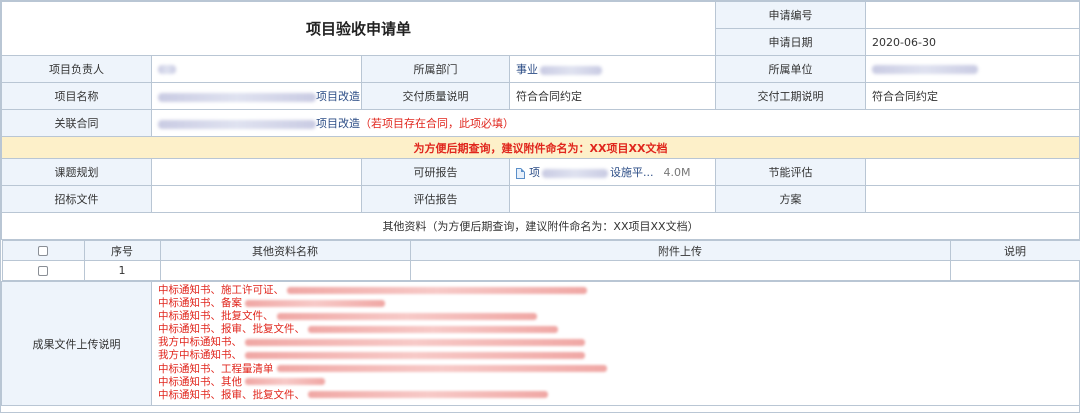  What do you see at coordinates (76, 69) in the screenshot?
I see `manager-label: 项目负责人` at bounding box center [76, 69].